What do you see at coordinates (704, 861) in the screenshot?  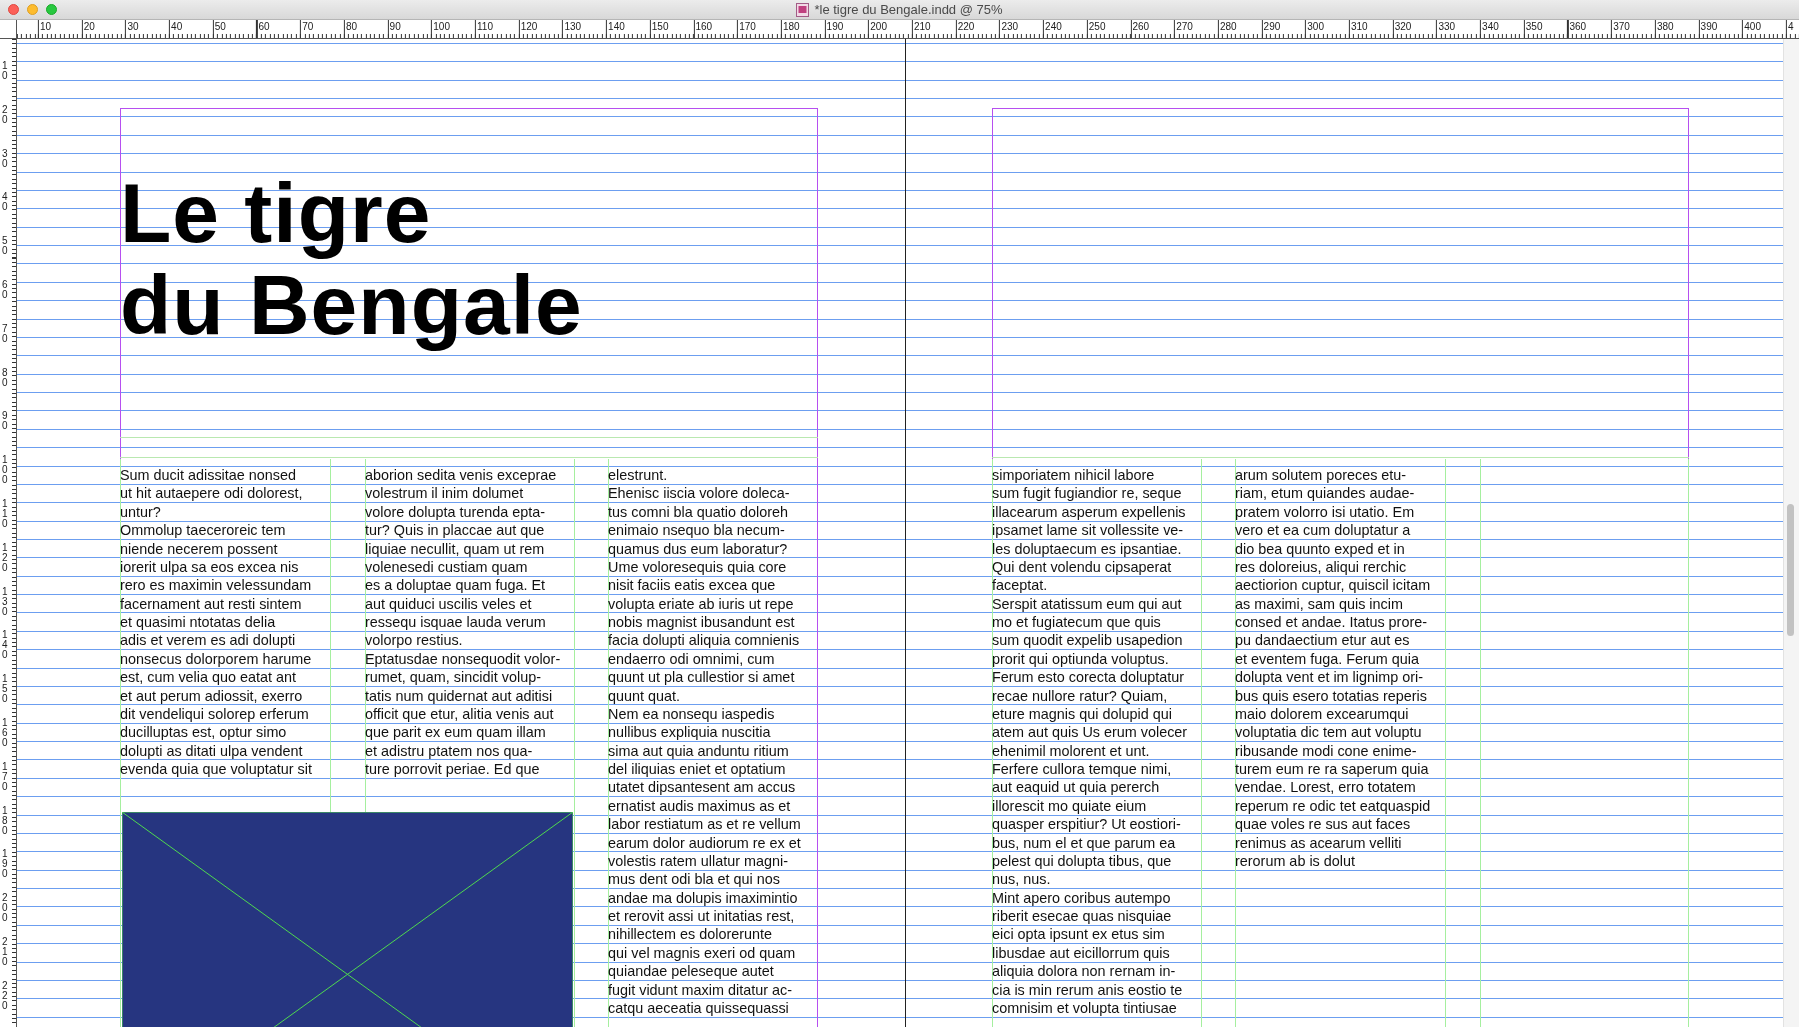 I see `body-paragraph: Nem ea nonsequ iaspedis nullibus expliquia nuscitia sima aut quia anduntu ritium del iliquias eniet et optatium utatet dipsantesent am accus ernatist audis maximus as et labor restiatum as et re vellum earum dolor audiorum re ex et volestis ratem ullatur magni- mus dent odi bla et qui nos andae ma dolupis imaximintio et rerovit assi ut initatias rest, nihillectem es dolorerunte qui vel magnis exeri od quam quiandae peleseque autet fugit vidunt maxim ditatur ac- catqu aeceatia quissequassi` at bounding box center [704, 861].